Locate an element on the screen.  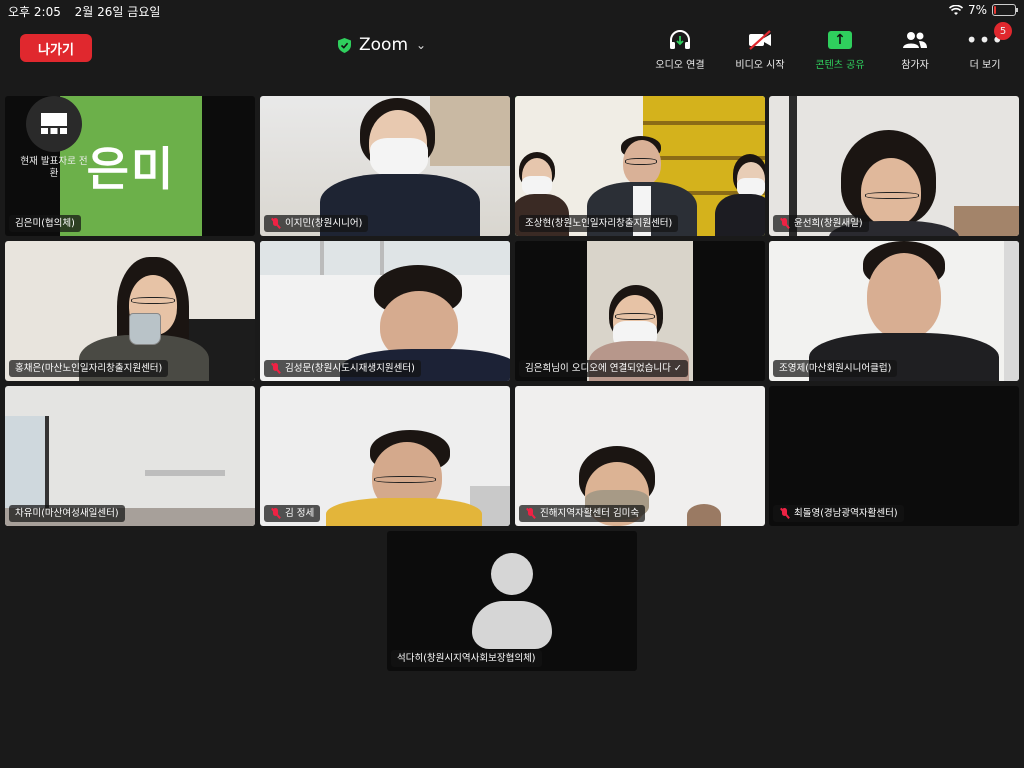
video-start-label: 비디오 시작 is located at coordinates (760, 65).